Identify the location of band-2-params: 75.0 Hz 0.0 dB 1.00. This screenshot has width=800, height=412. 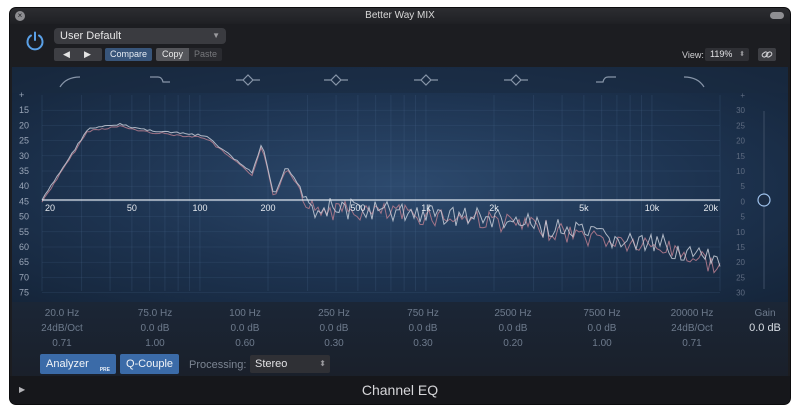
(155, 328).